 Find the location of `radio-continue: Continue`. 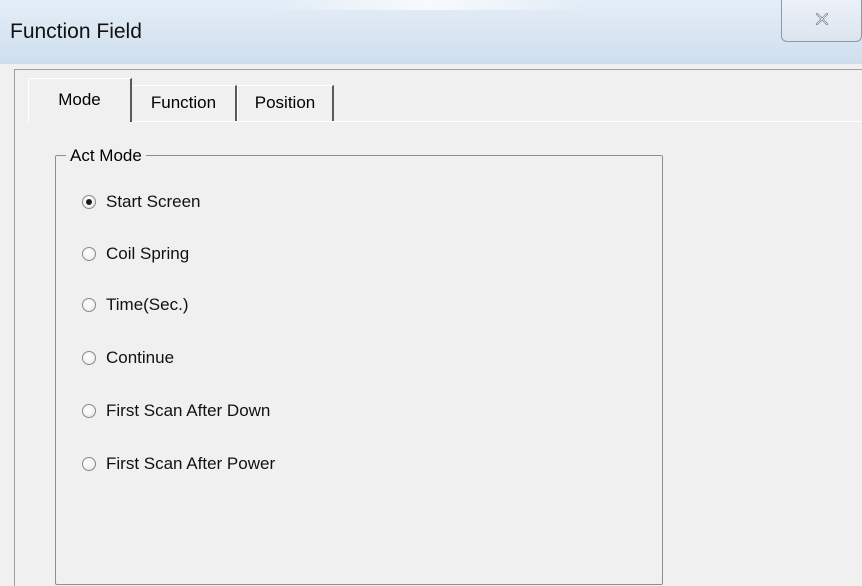

radio-continue: Continue is located at coordinates (128, 358).